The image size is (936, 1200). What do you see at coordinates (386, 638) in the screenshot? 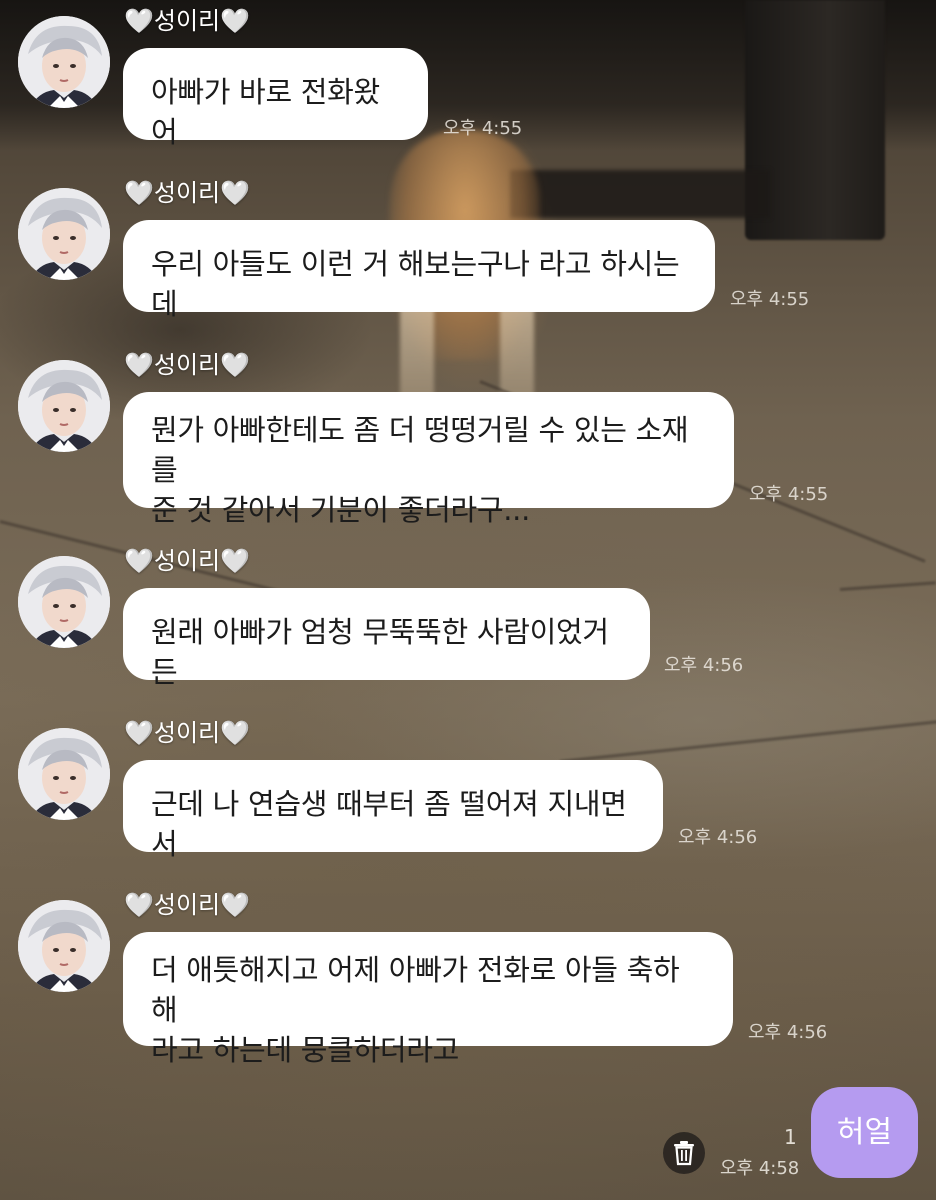
I see `message-bubble: 원래 아빠가 엄청 무뚝뚝한 사람이었거든` at bounding box center [386, 638].